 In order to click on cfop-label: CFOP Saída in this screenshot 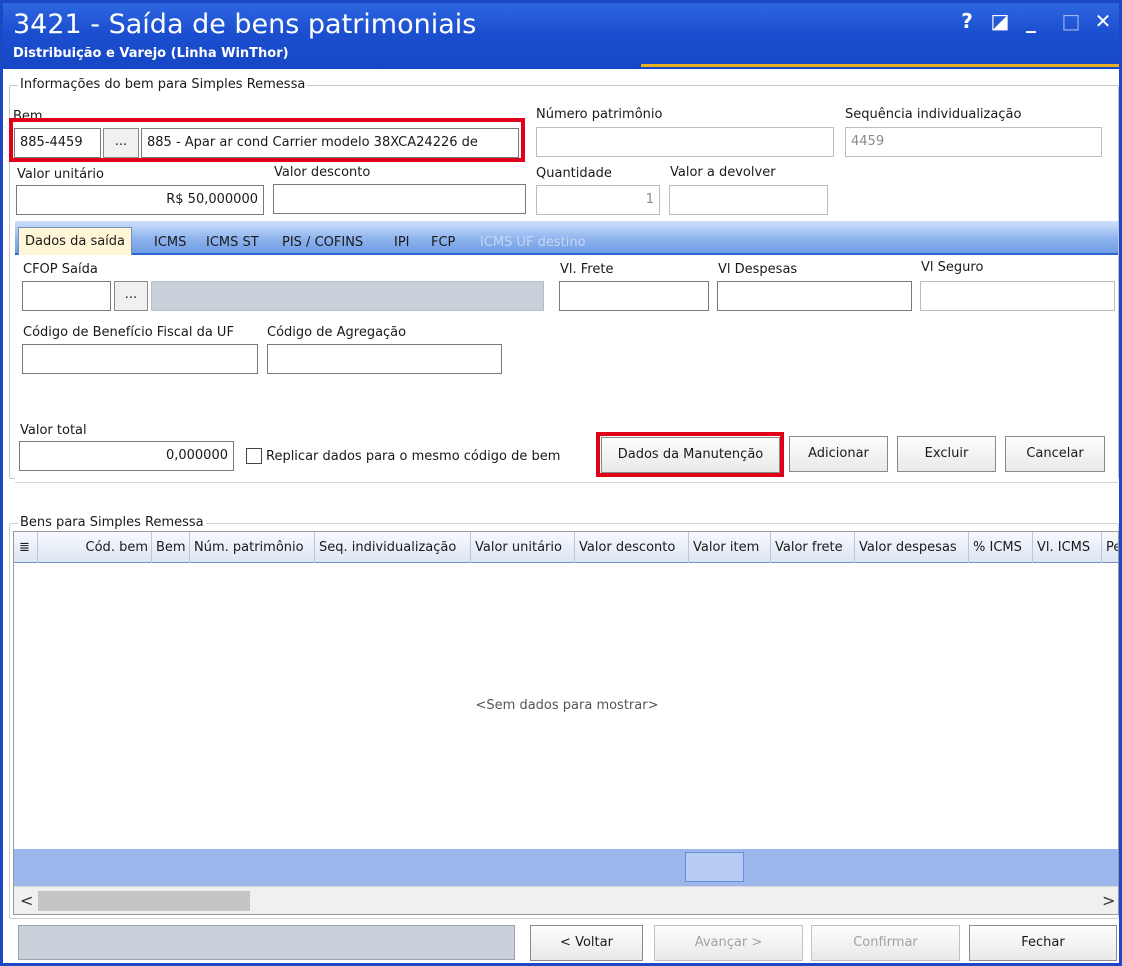, I will do `click(60, 269)`.